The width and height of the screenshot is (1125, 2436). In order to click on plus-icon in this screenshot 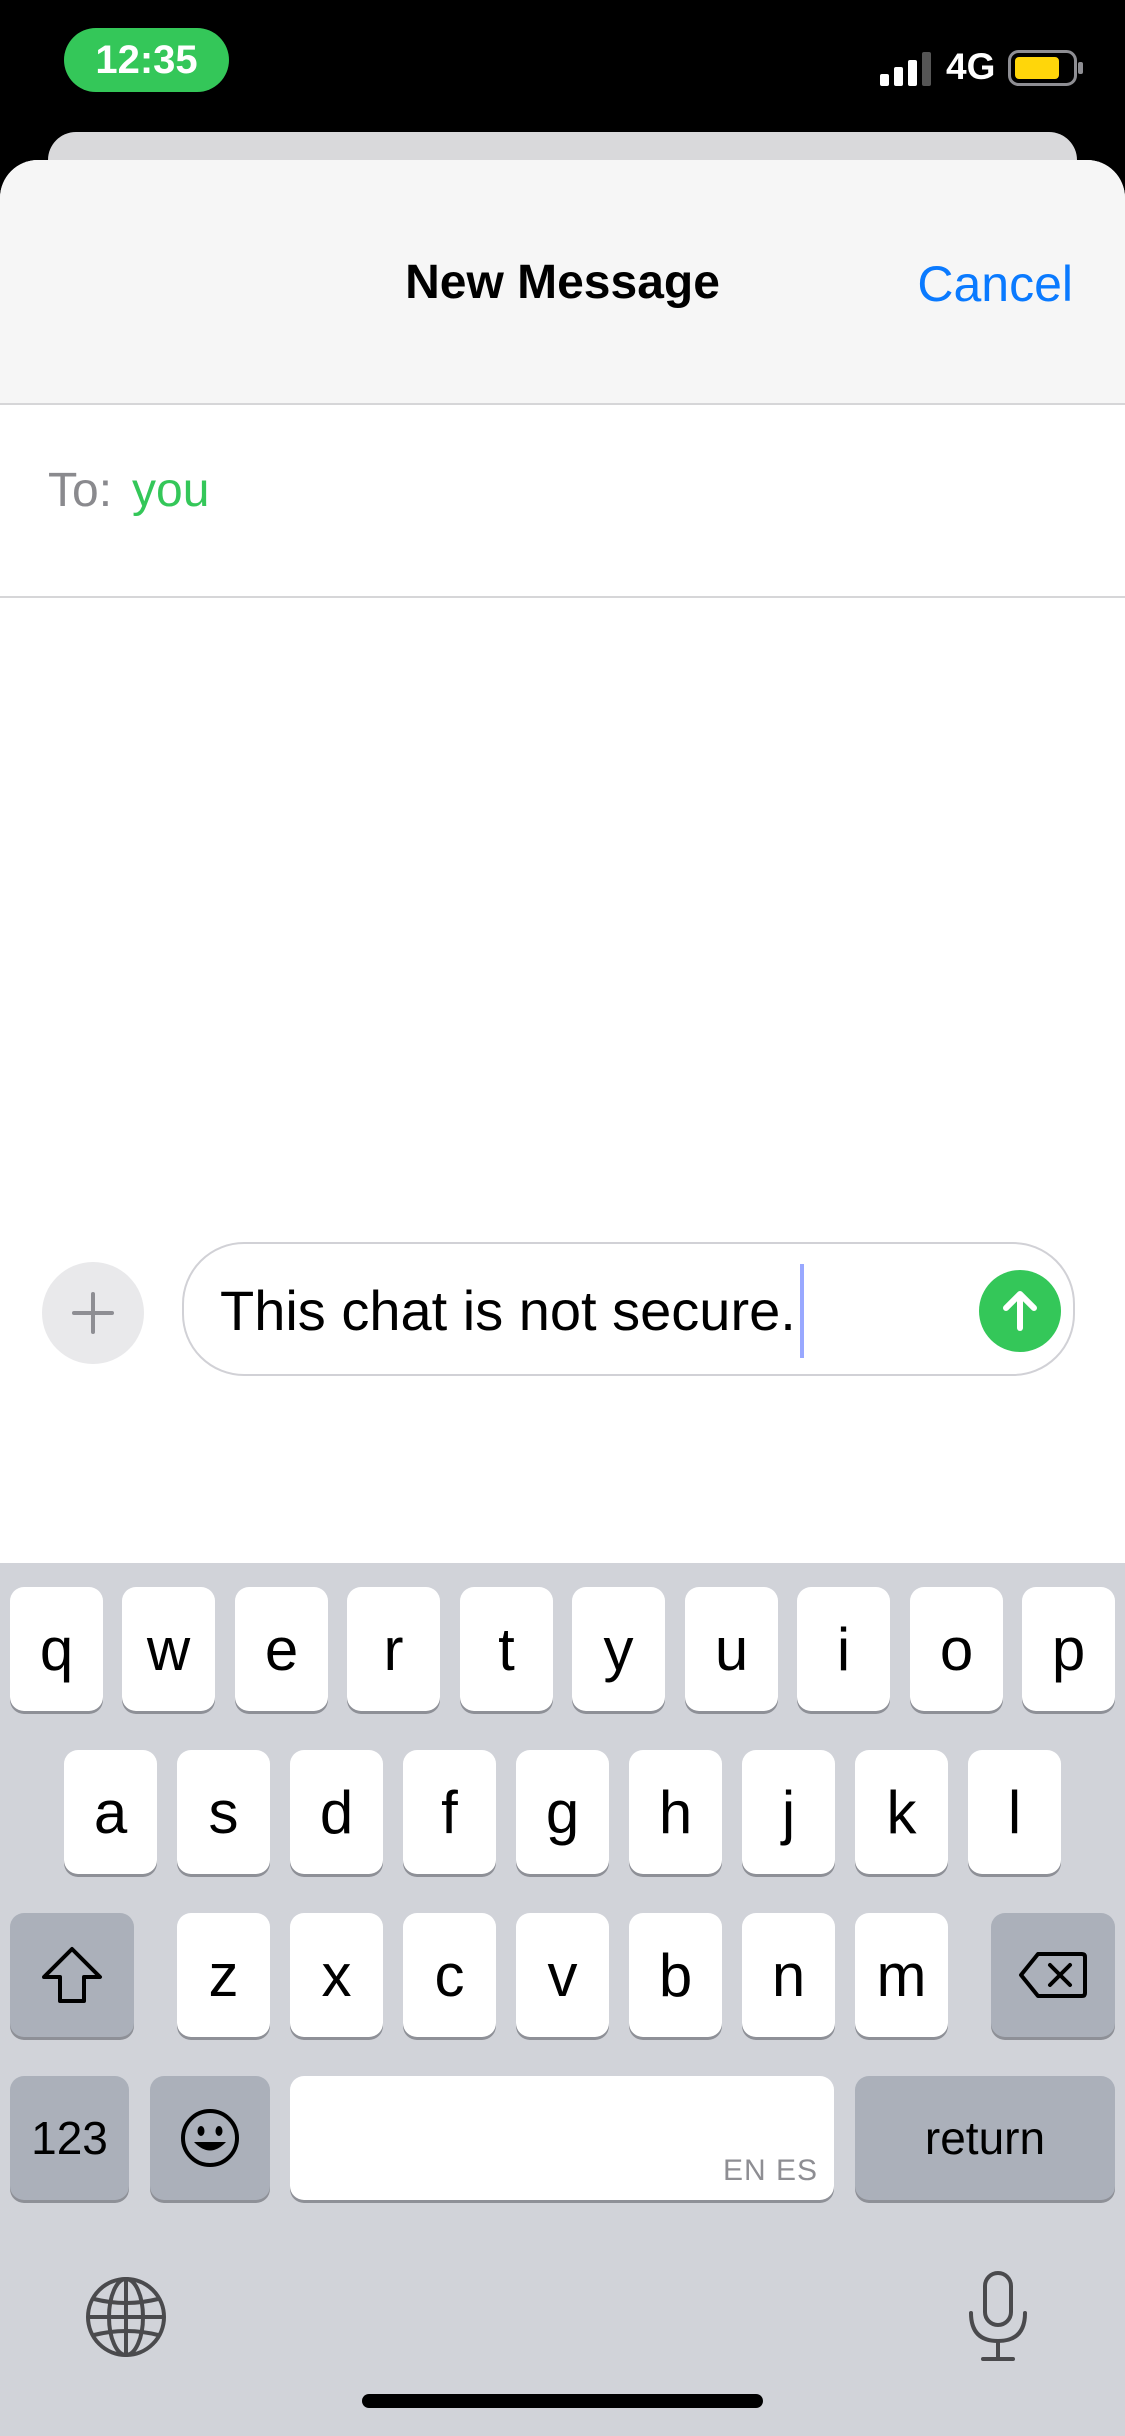, I will do `click(93, 1313)`.